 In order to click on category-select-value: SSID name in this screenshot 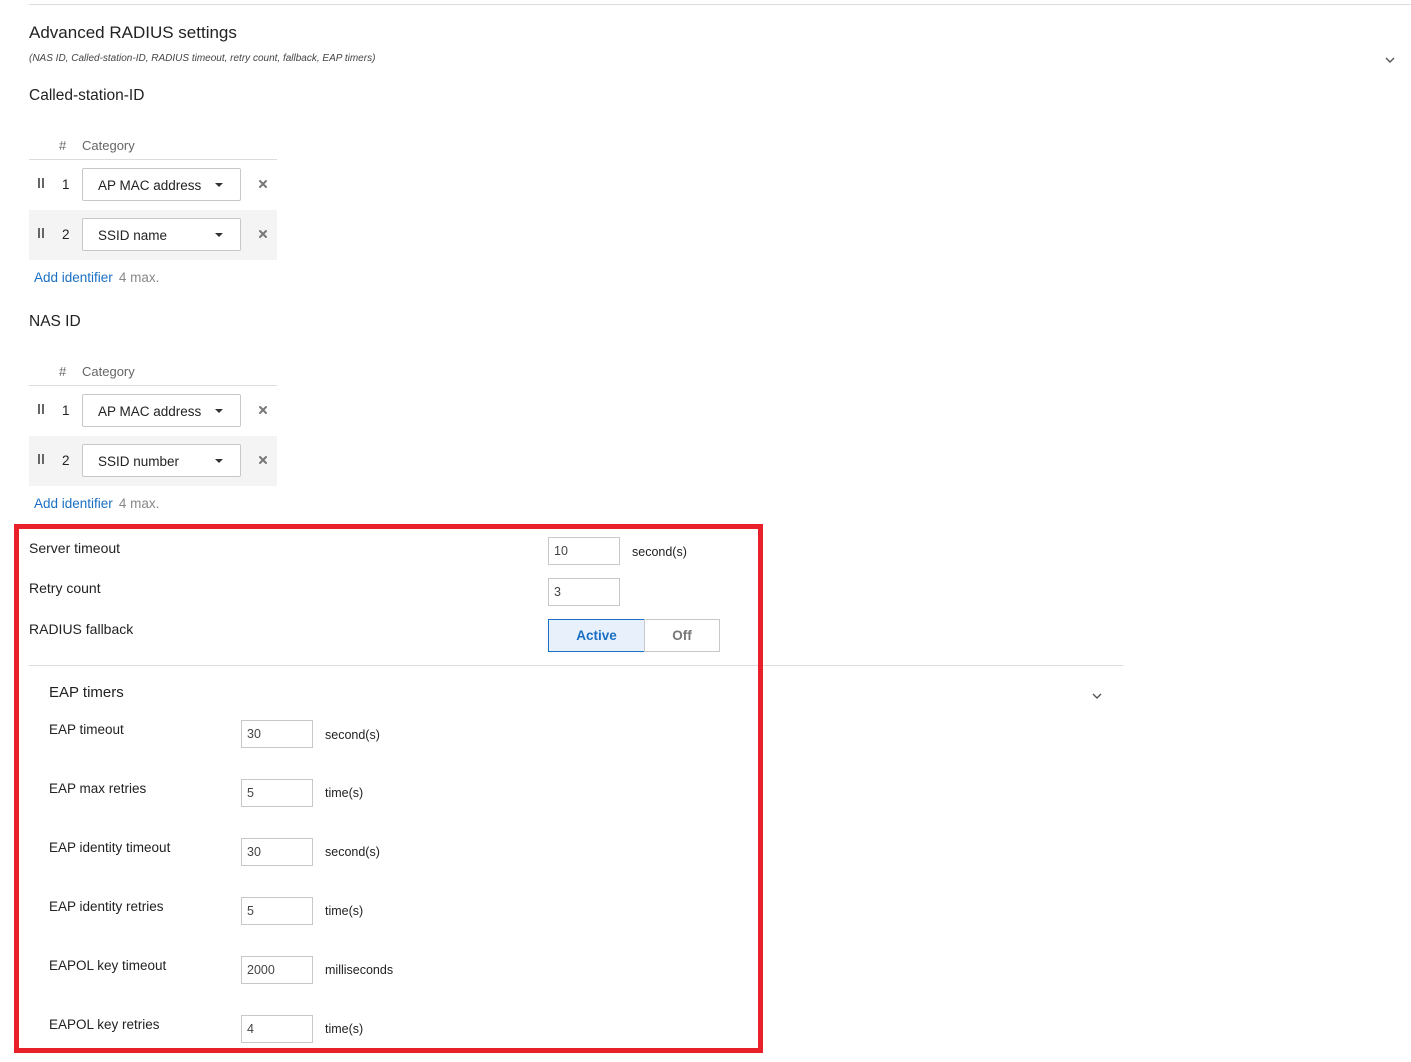, I will do `click(133, 235)`.